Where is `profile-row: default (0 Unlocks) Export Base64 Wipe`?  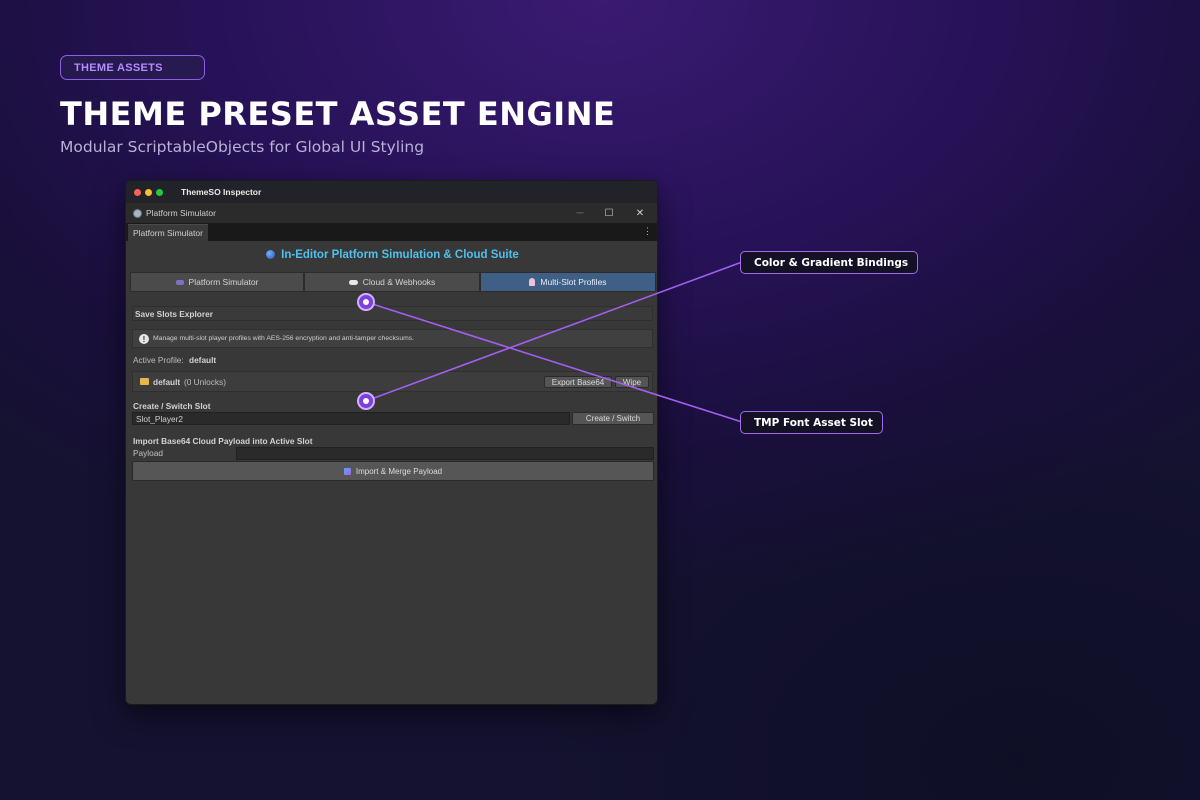
profile-row: default (0 Unlocks) Export Base64 Wipe is located at coordinates (392, 381).